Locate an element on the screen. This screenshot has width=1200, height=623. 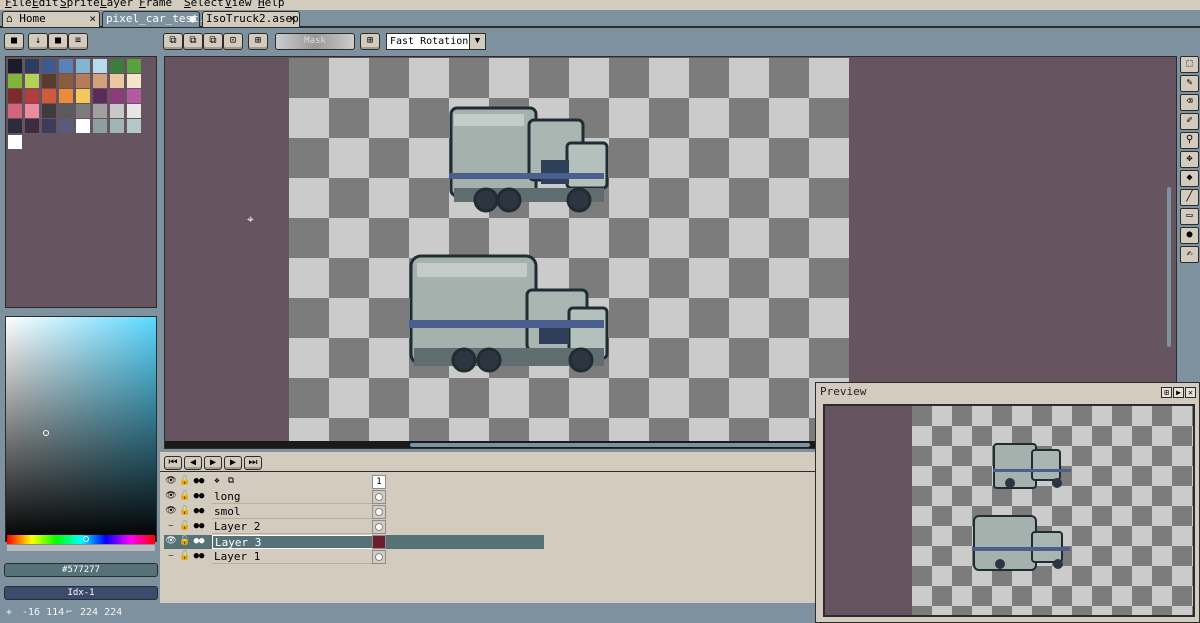
eyedropper-tool: ✐ is located at coordinates (1189, 121).